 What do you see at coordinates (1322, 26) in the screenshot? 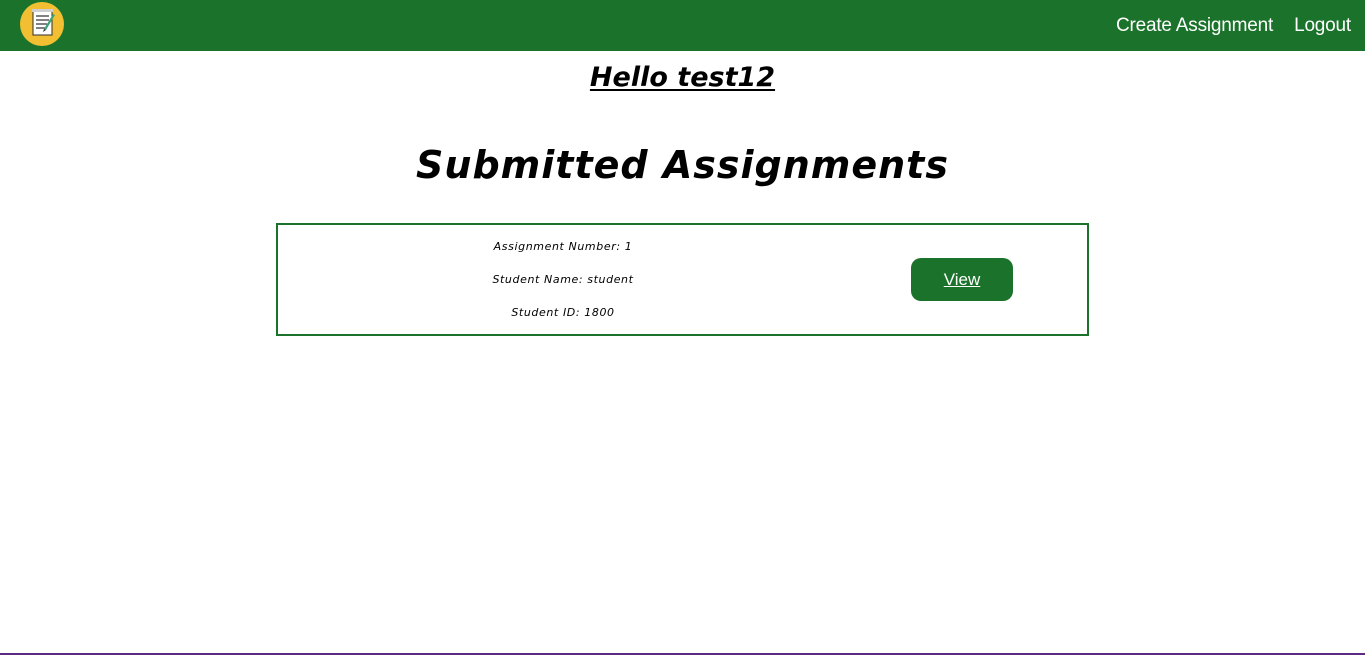
I see `nav-logout-link: Logout` at bounding box center [1322, 26].